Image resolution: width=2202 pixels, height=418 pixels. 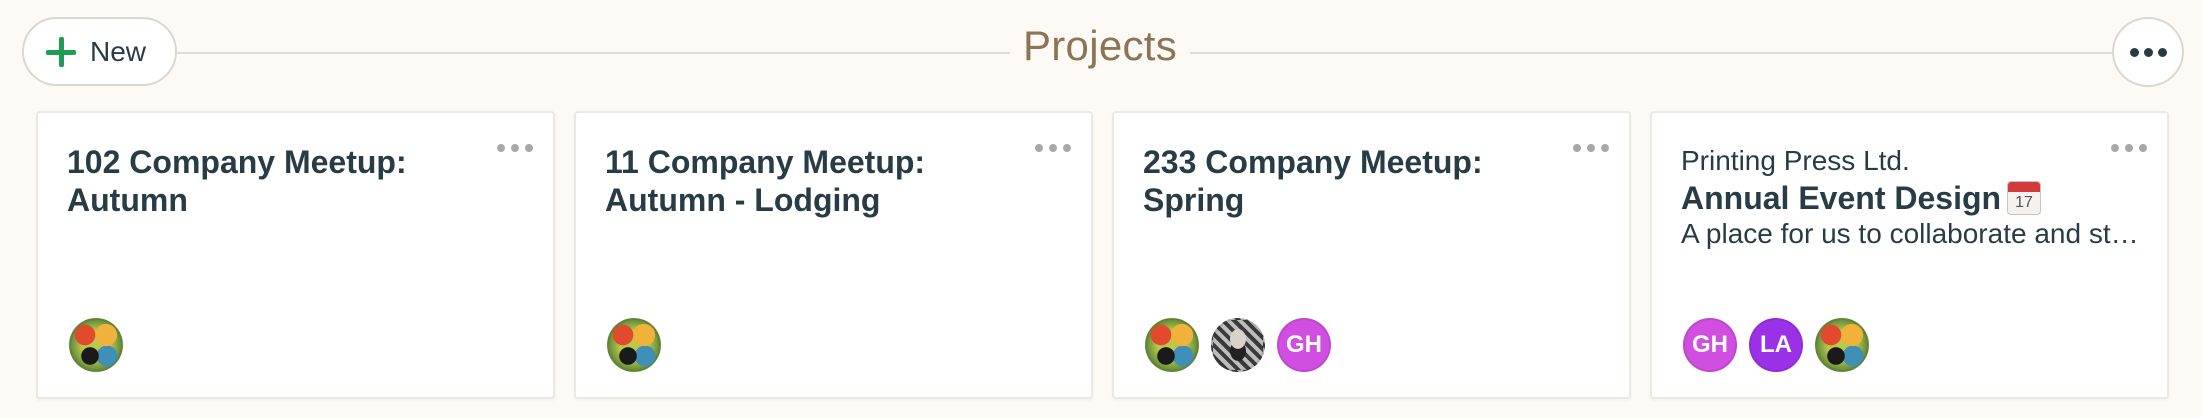 I want to click on header-divider-right, so click(x=1651, y=53).